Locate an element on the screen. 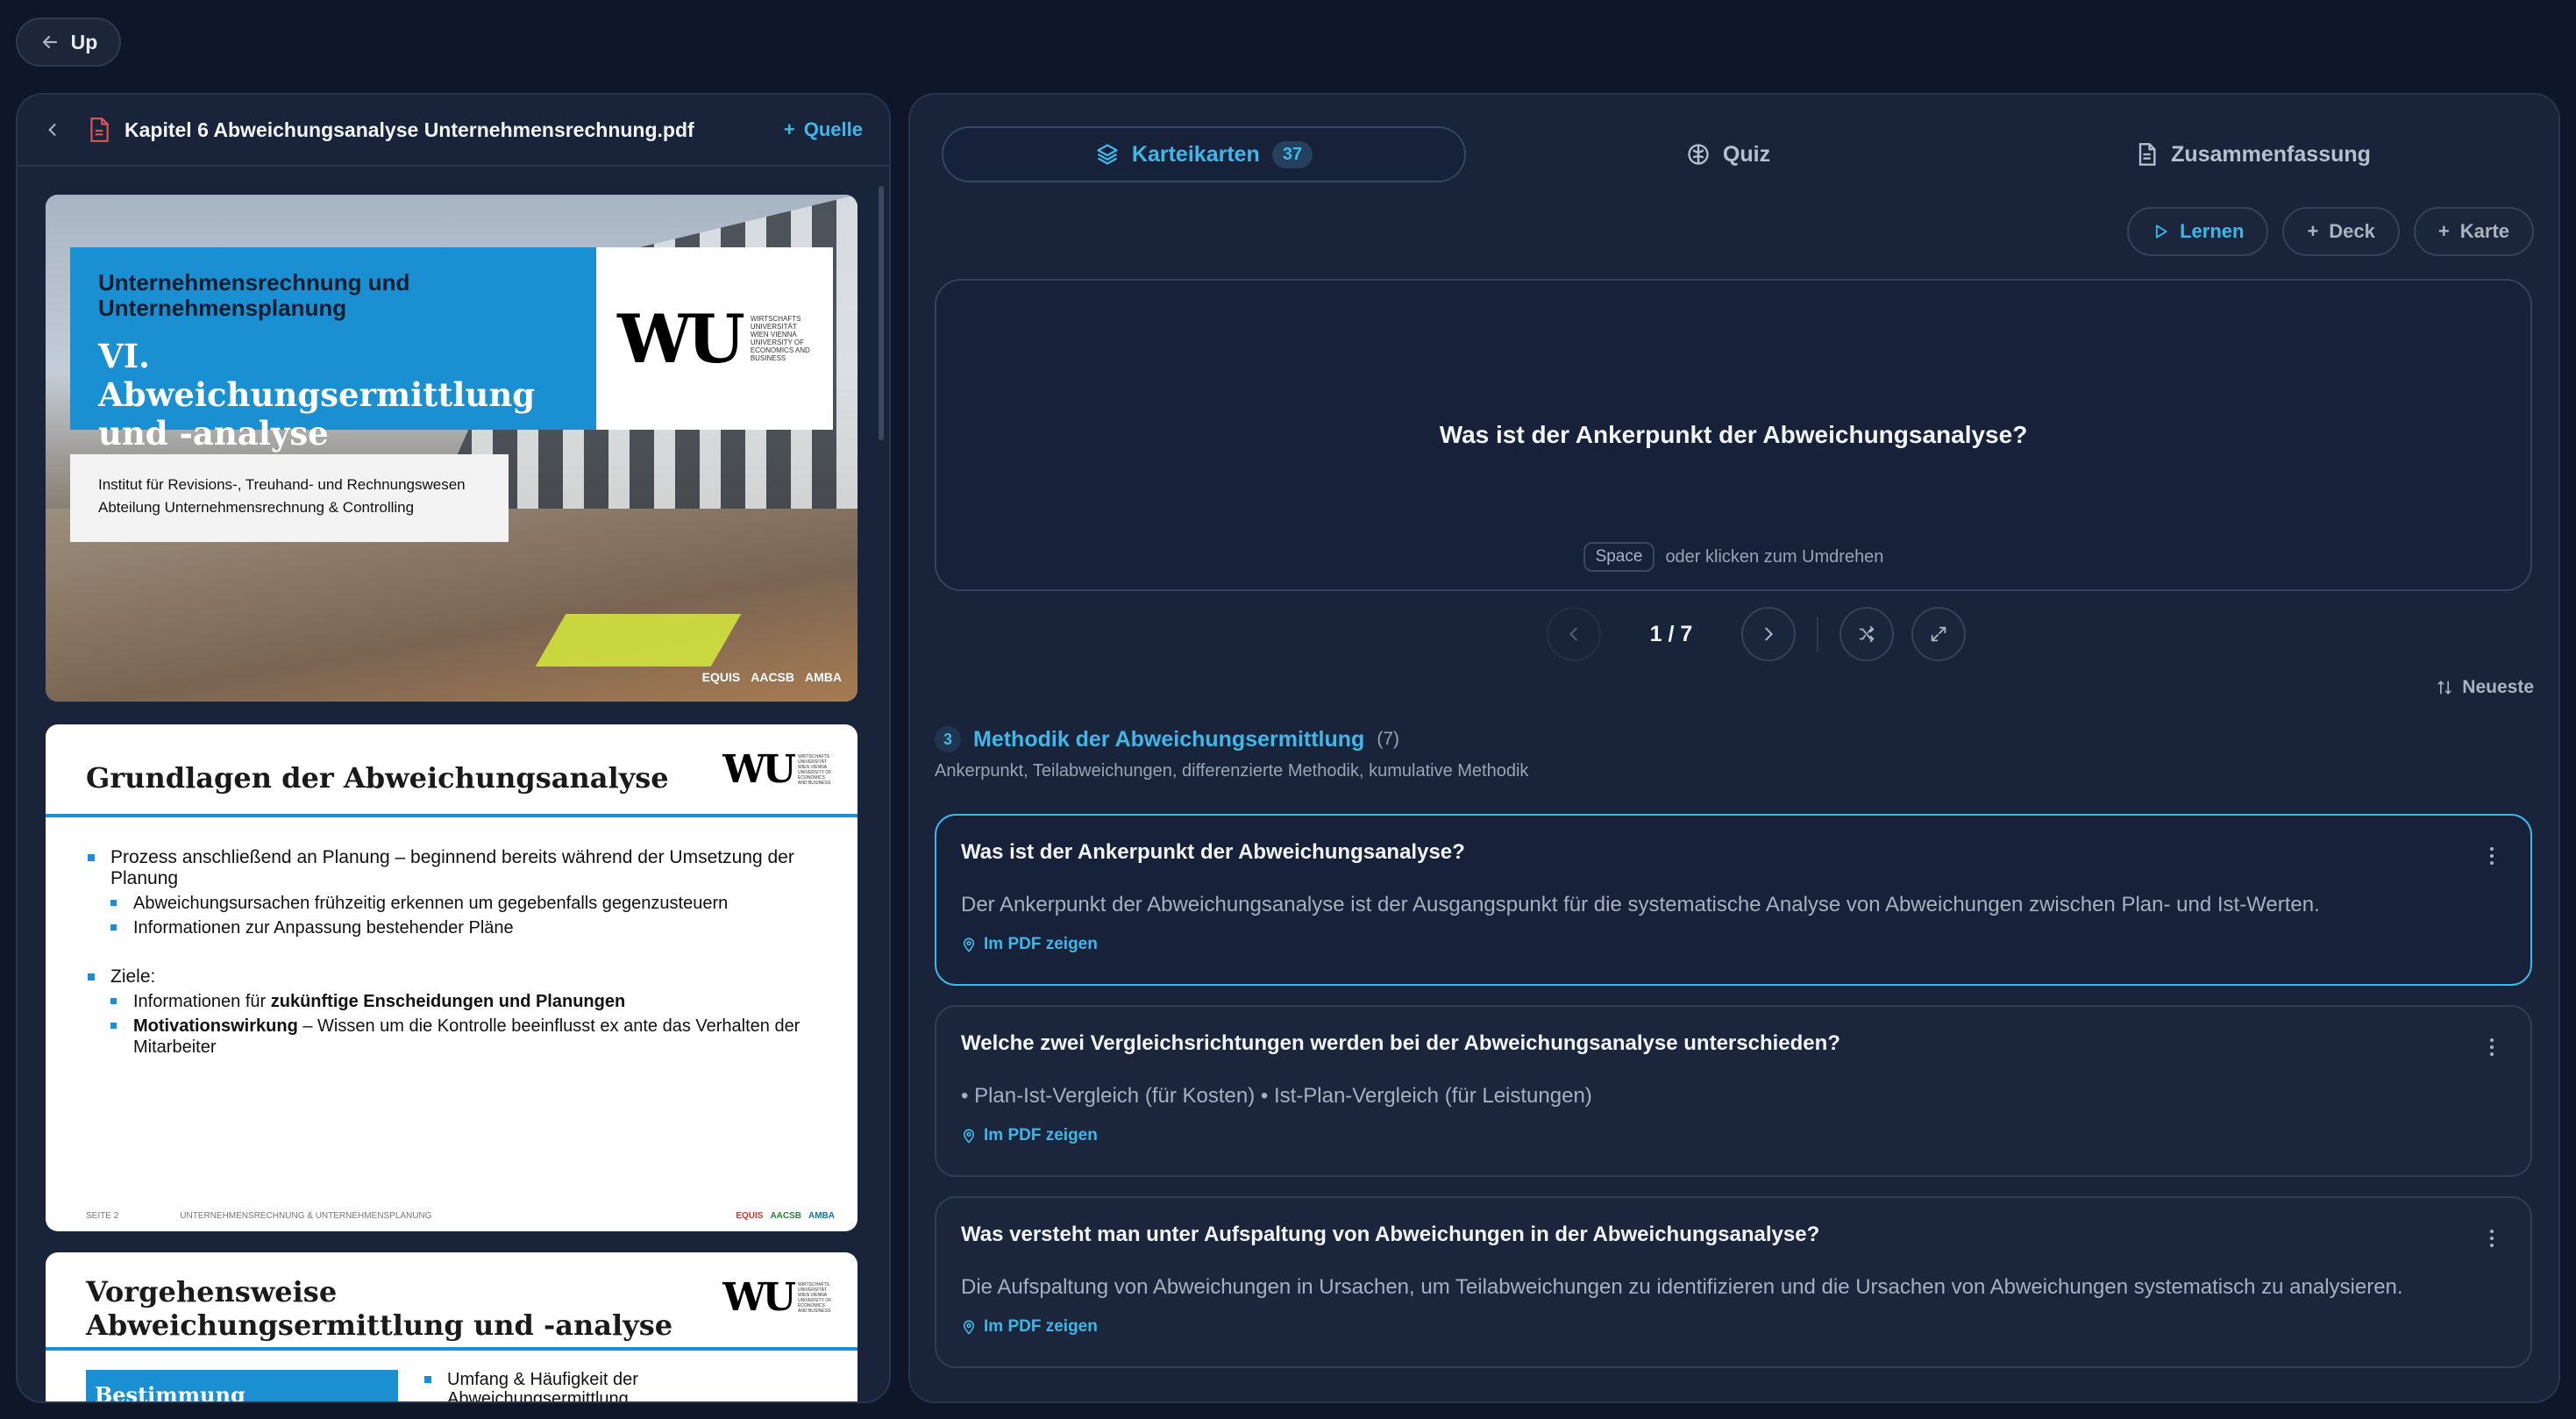  up-button: Up is located at coordinates (68, 43).